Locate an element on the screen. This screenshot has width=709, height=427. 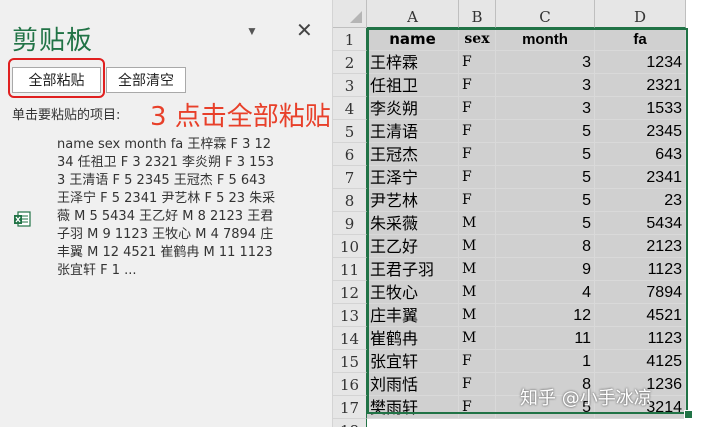
row-header: 2 is located at coordinates (350, 62).